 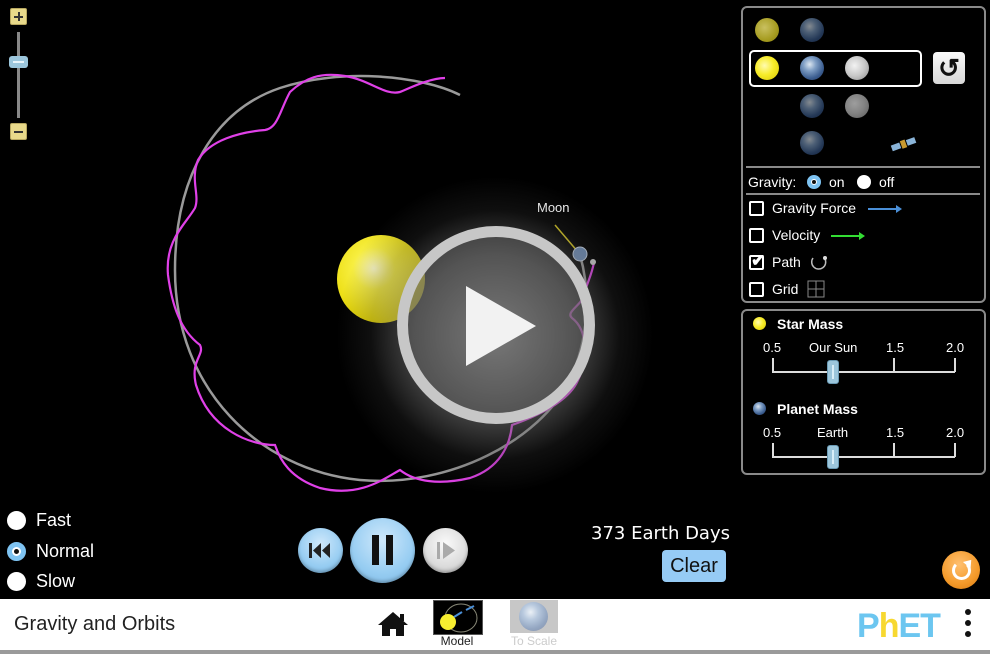 I want to click on star-mass-title: Star Mass, so click(x=810, y=324).